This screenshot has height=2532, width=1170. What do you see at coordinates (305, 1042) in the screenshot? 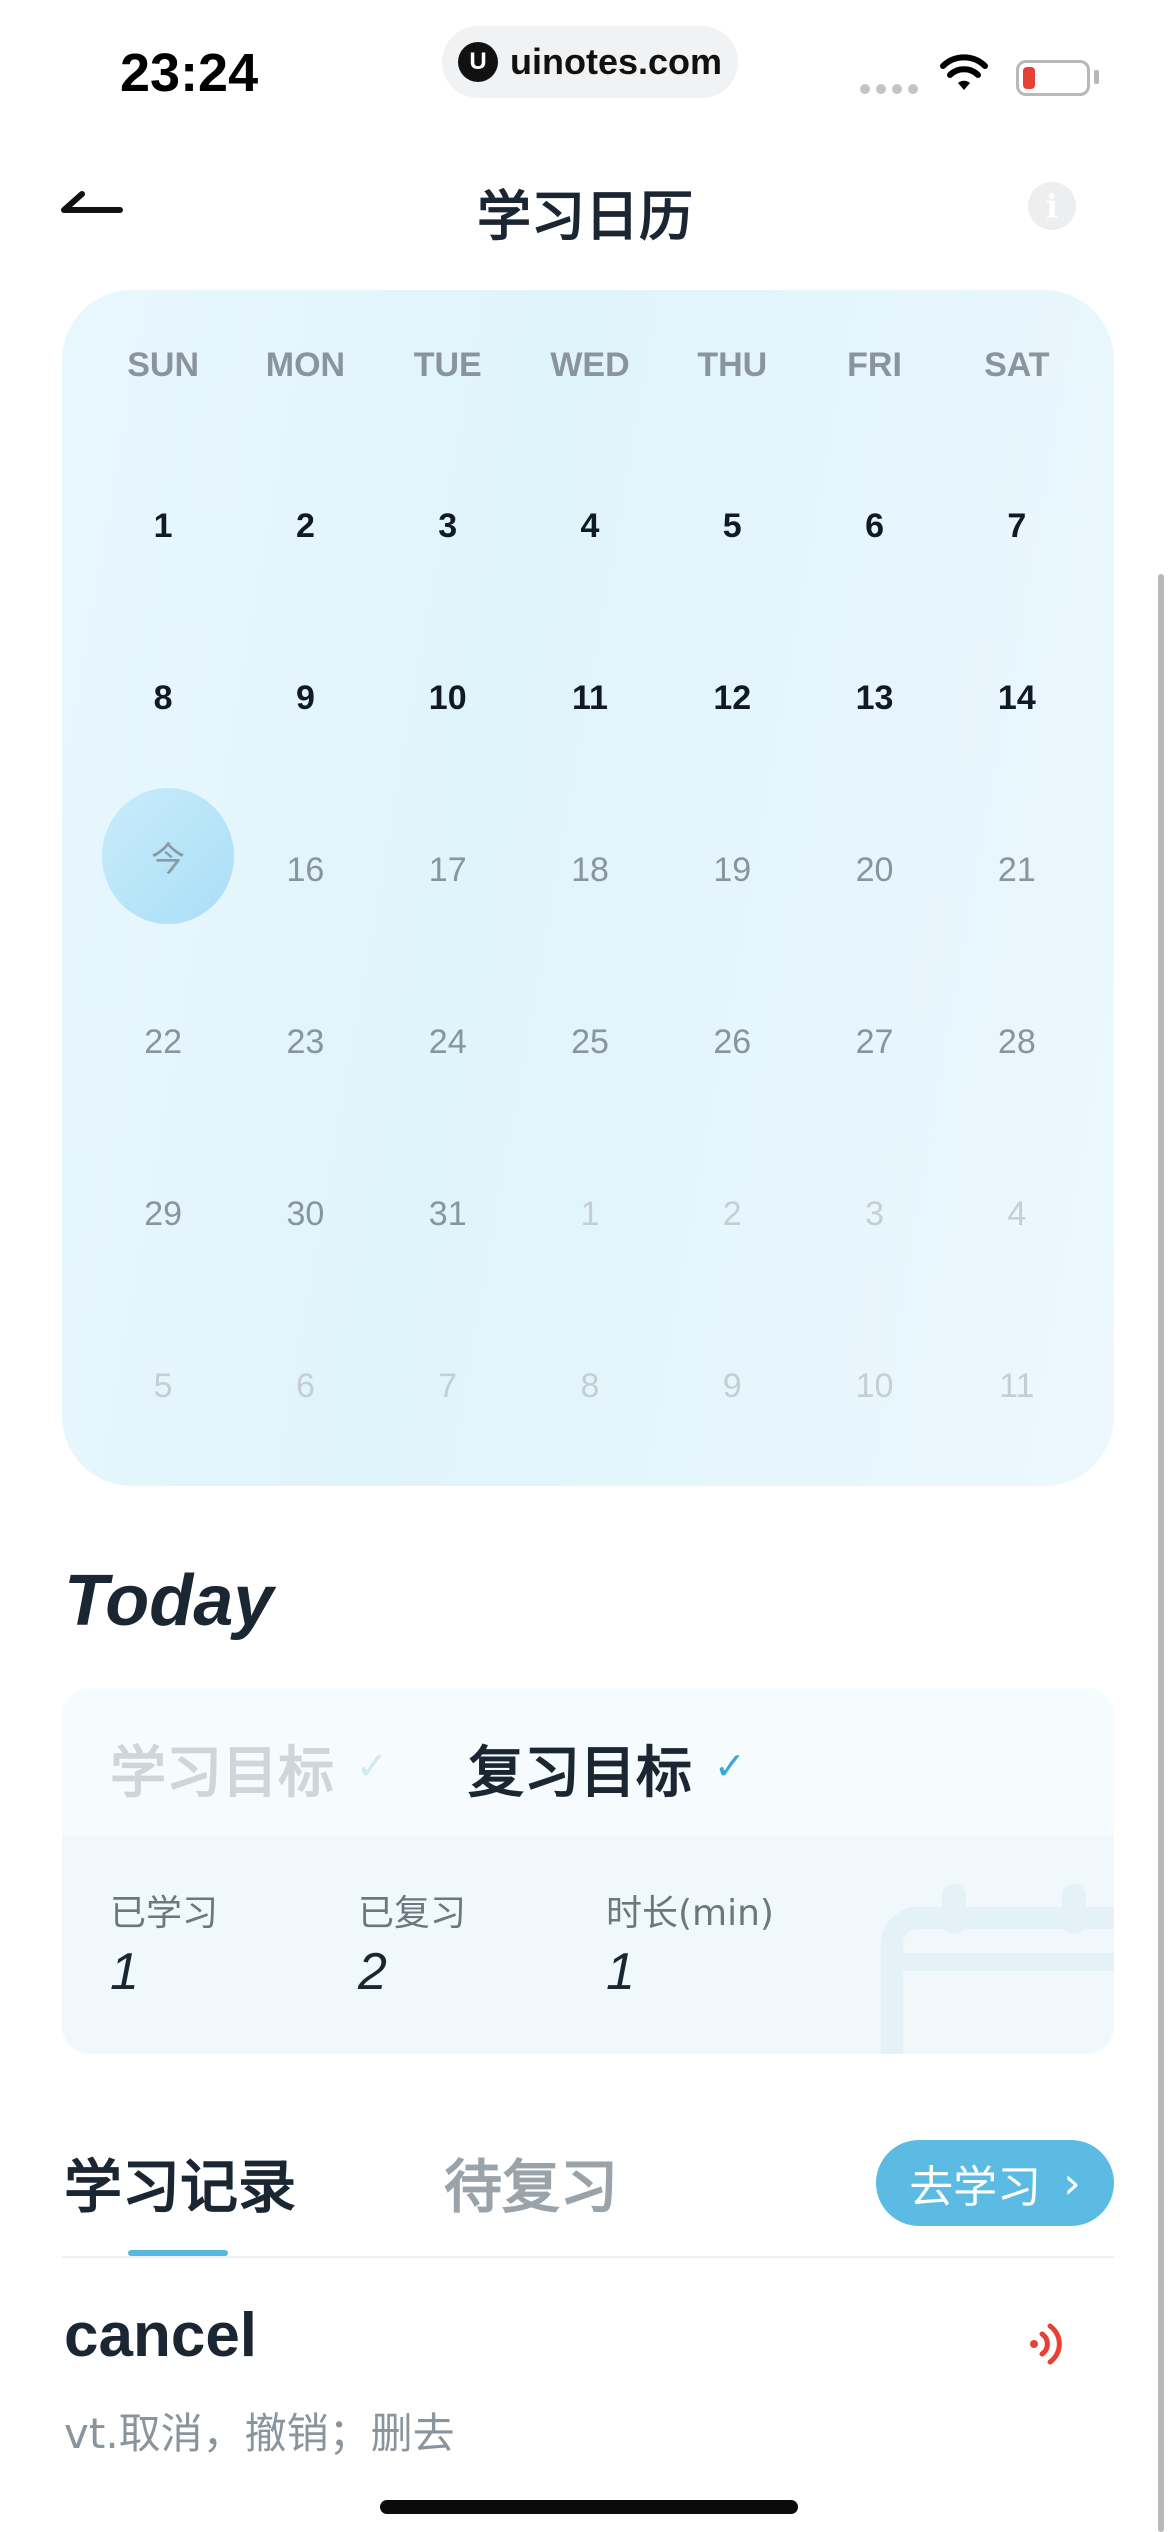
I see `calendar-day: 23` at bounding box center [305, 1042].